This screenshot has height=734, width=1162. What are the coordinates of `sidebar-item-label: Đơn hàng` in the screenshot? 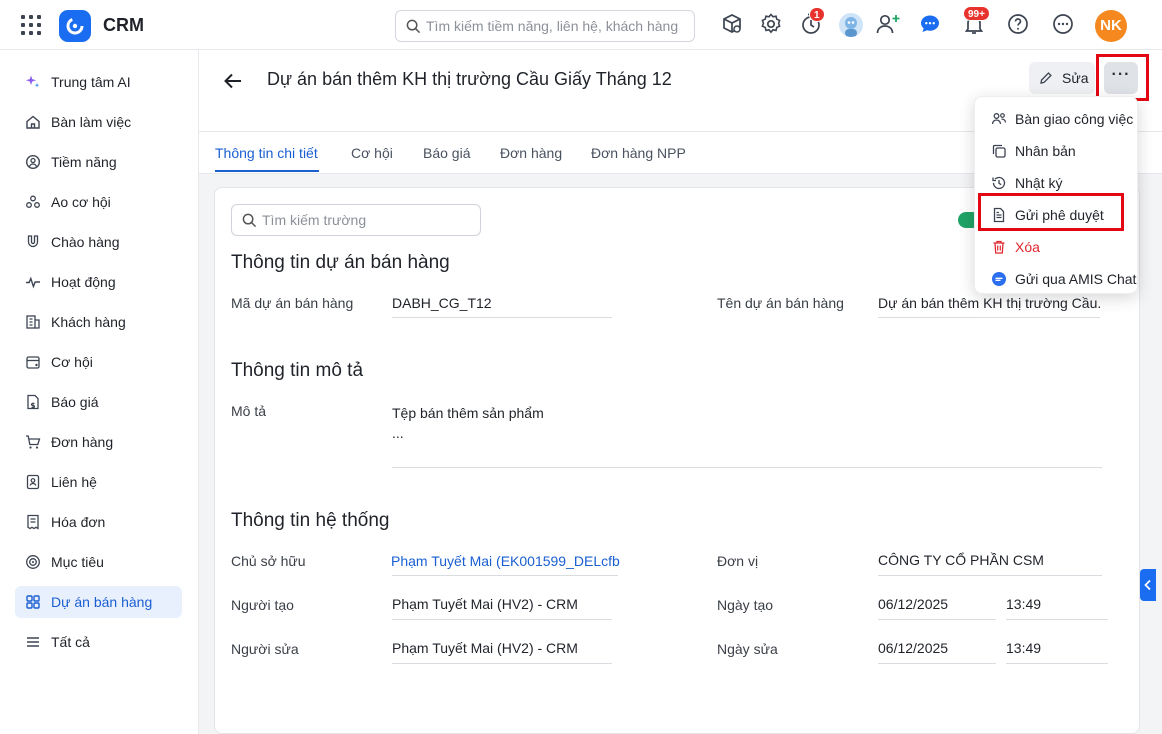 It's located at (82, 442).